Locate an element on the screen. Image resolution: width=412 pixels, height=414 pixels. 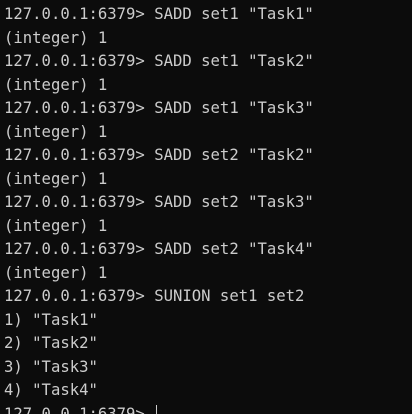
command-line: 127.0.0.1:6379> SADD set2 "Task4" is located at coordinates (159, 249).